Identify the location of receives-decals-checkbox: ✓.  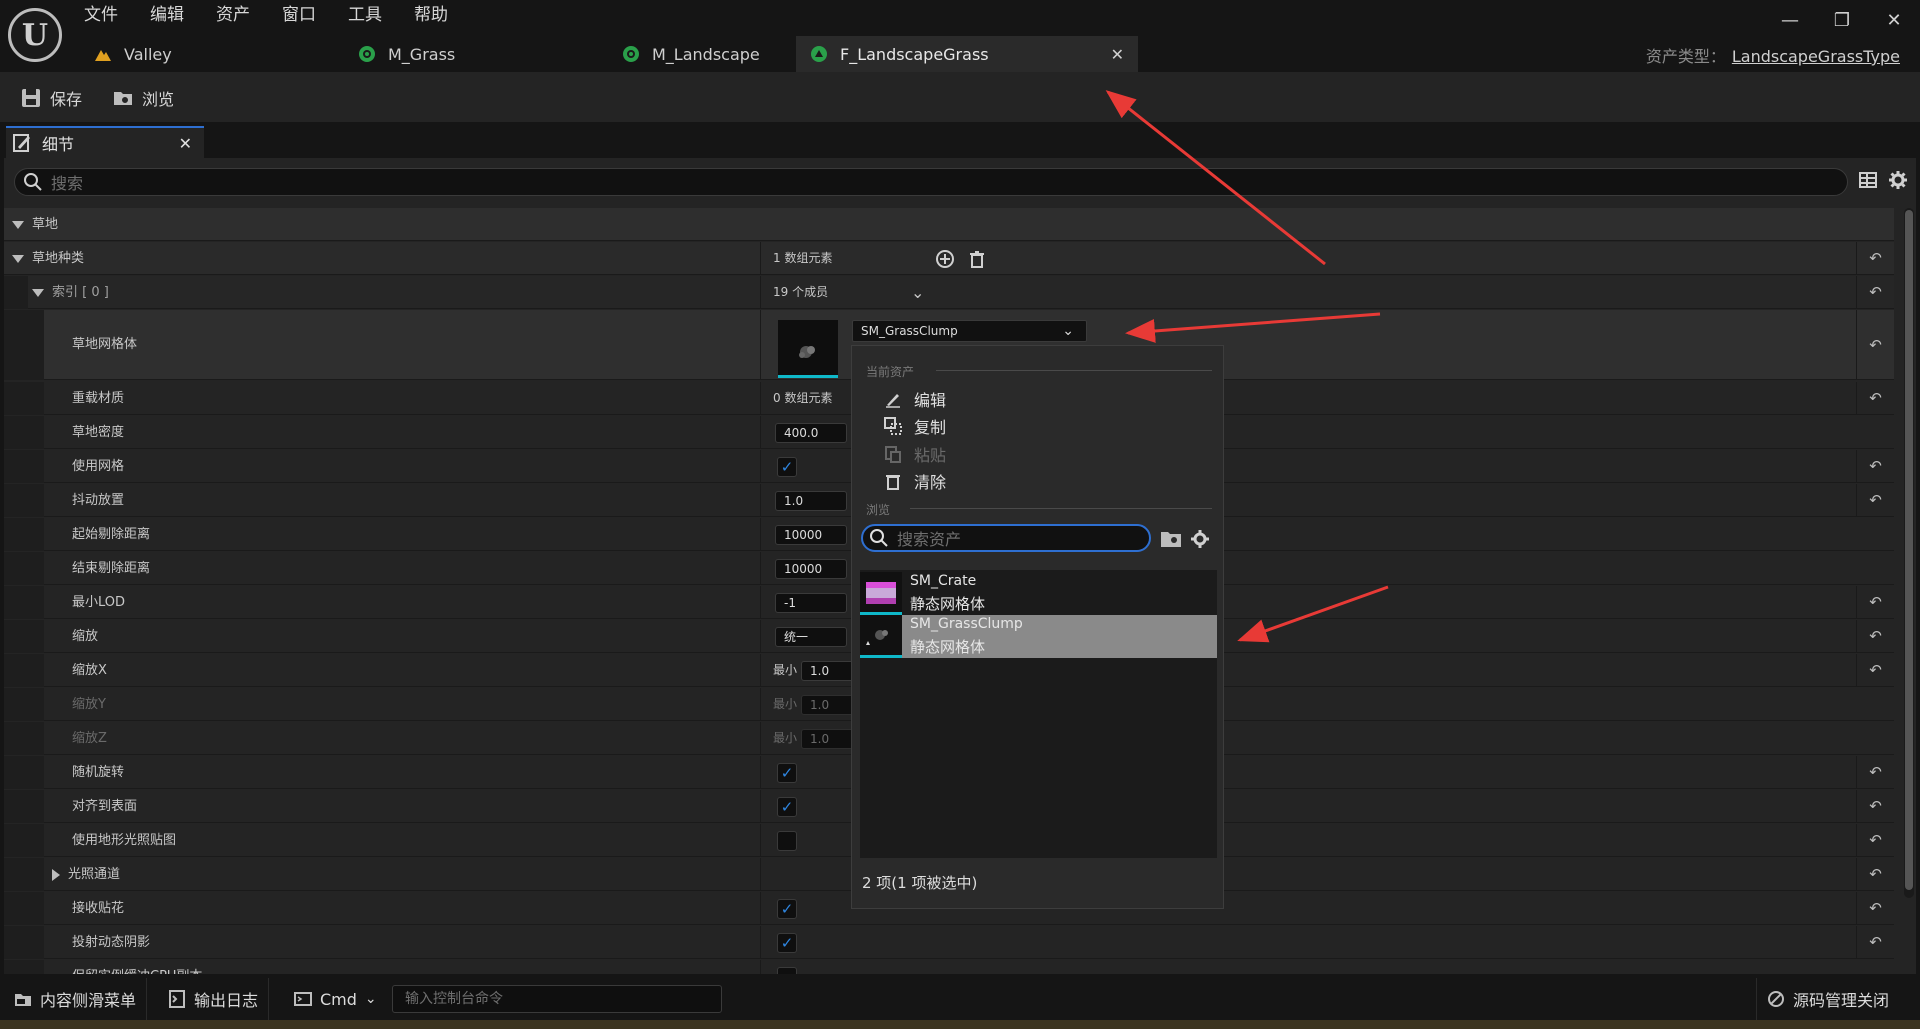
(787, 909).